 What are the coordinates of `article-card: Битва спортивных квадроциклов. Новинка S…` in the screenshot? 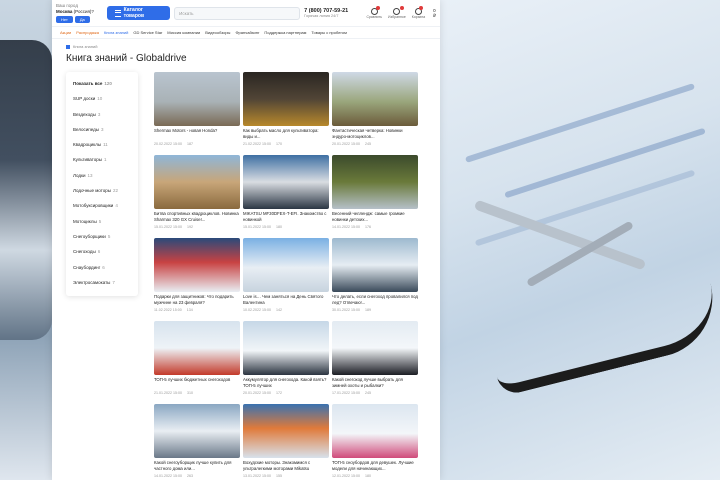 It's located at (197, 194).